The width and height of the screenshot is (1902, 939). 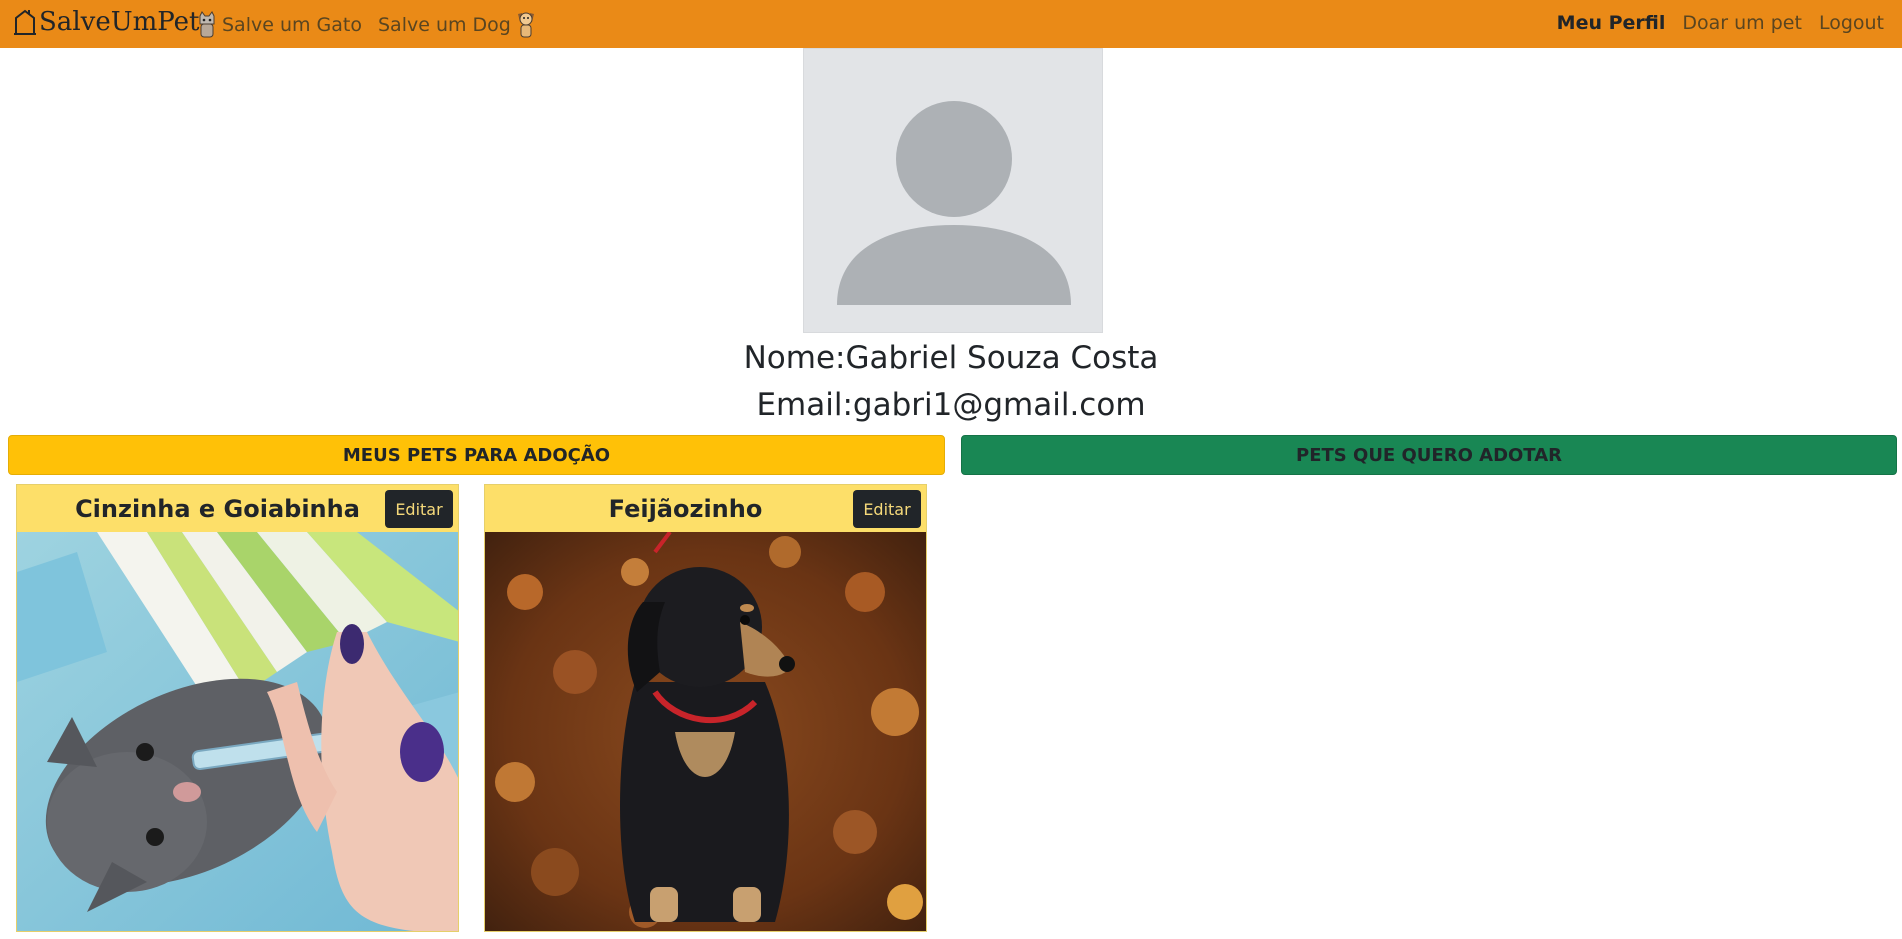 What do you see at coordinates (794, 358) in the screenshot?
I see `name-label: Nome:` at bounding box center [794, 358].